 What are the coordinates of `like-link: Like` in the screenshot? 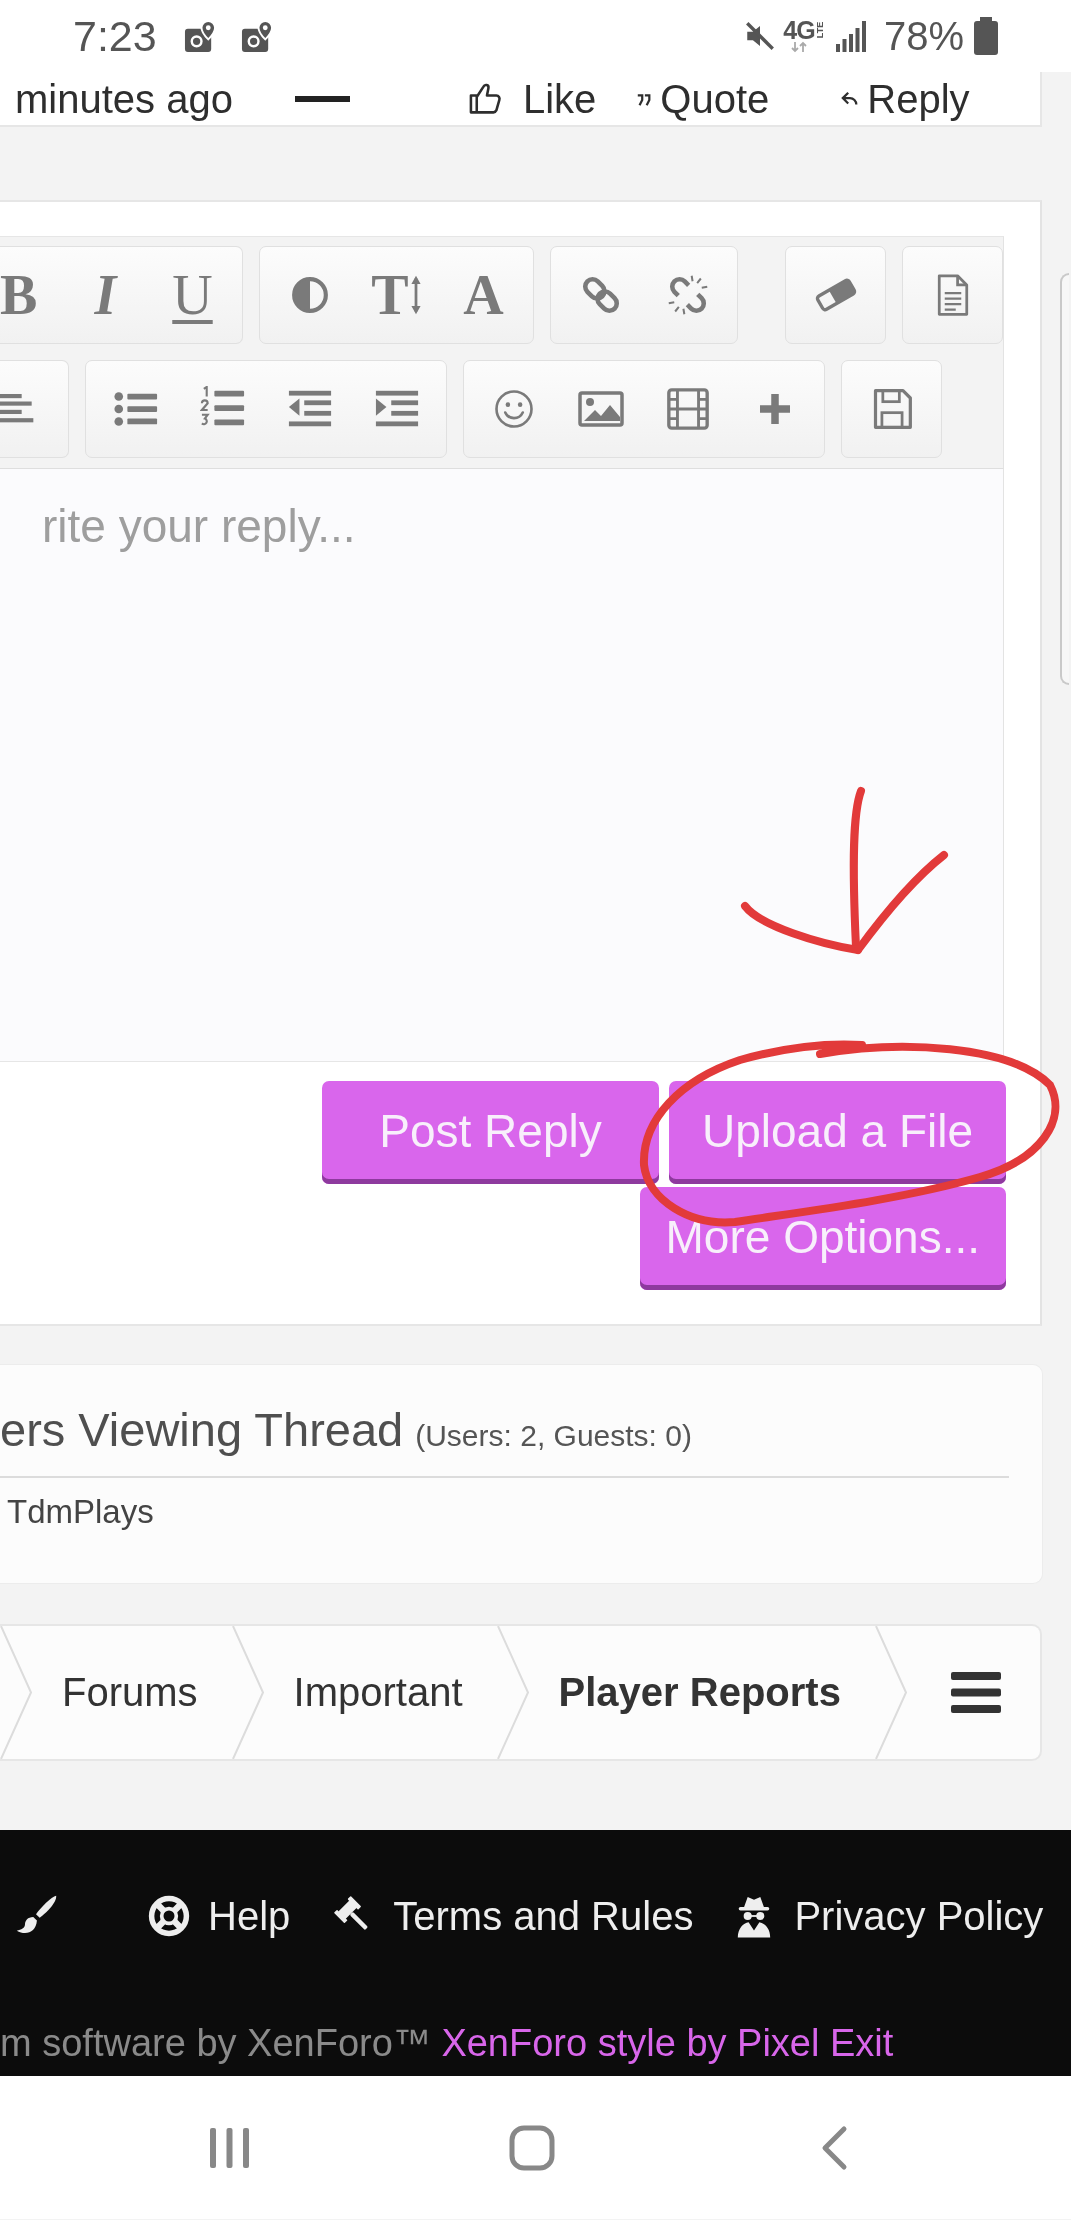 It's located at (532, 98).